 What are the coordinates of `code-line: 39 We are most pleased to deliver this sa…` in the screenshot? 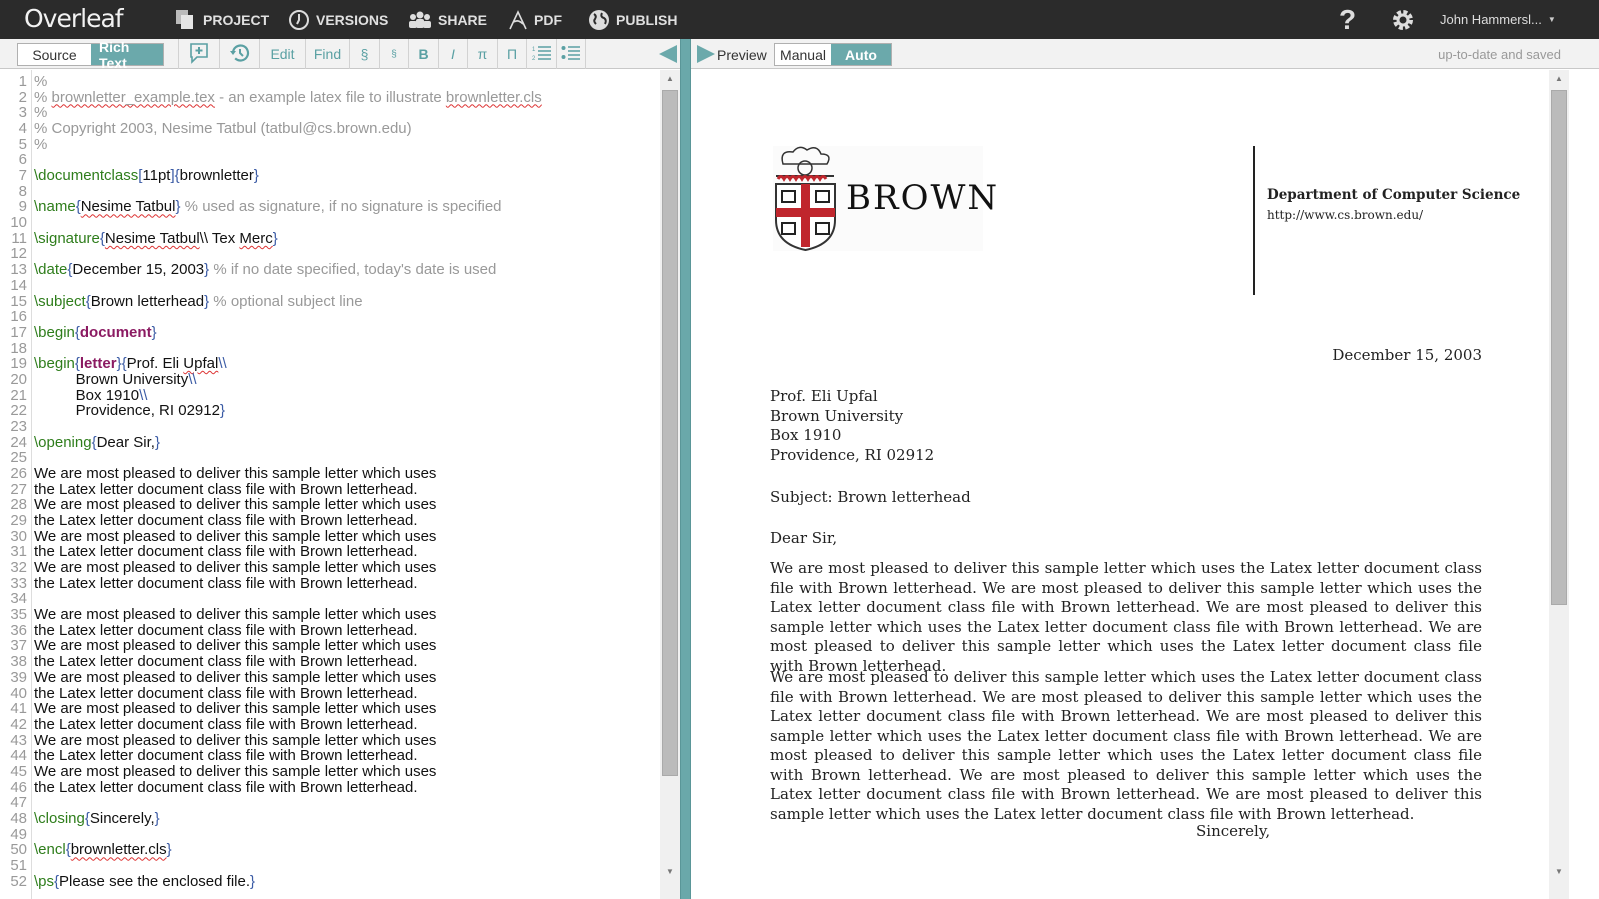 It's located at (330, 677).